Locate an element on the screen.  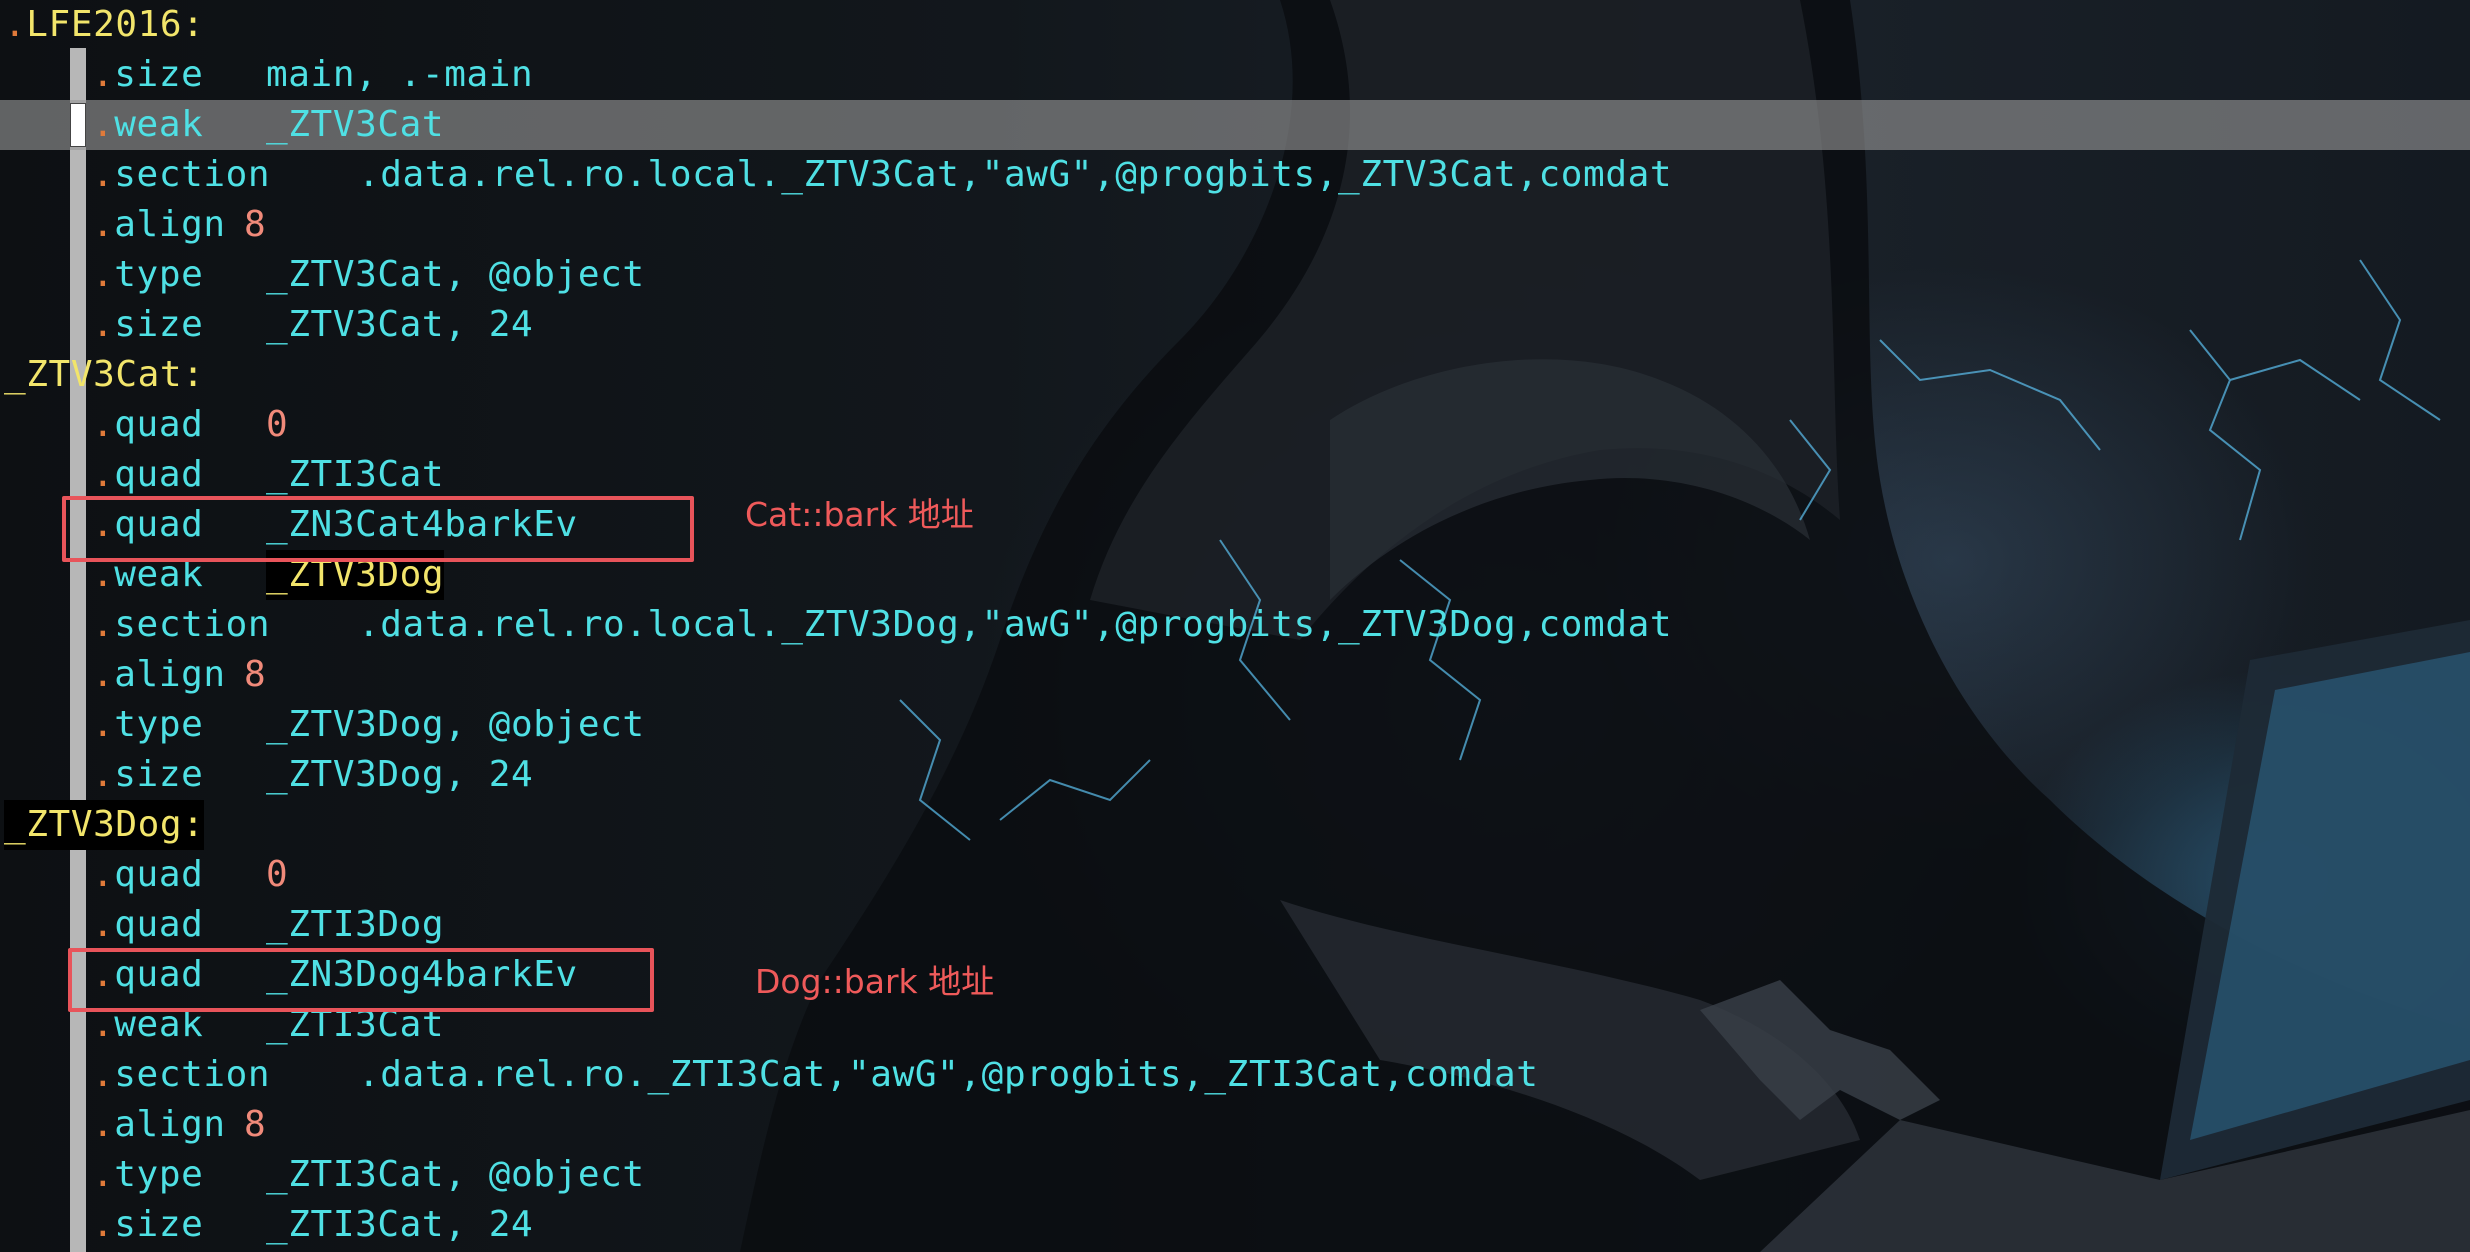
operand: _ZTV3Dog, 24 is located at coordinates (400, 774).